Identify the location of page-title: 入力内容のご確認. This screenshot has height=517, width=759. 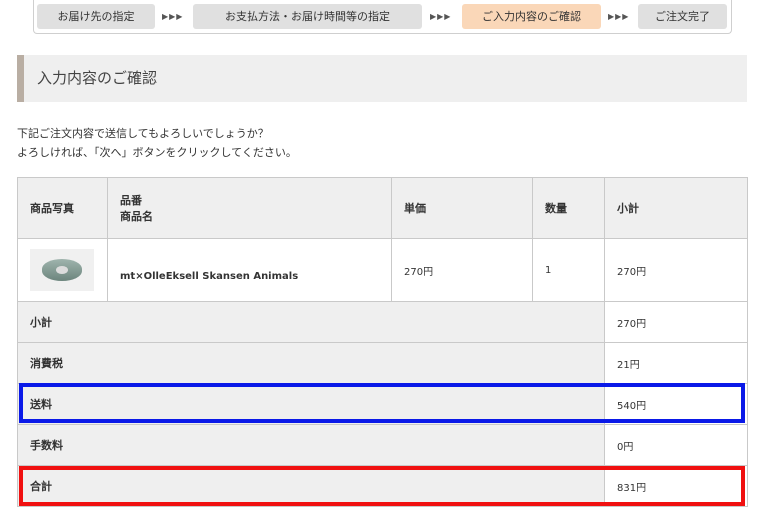
(97, 78).